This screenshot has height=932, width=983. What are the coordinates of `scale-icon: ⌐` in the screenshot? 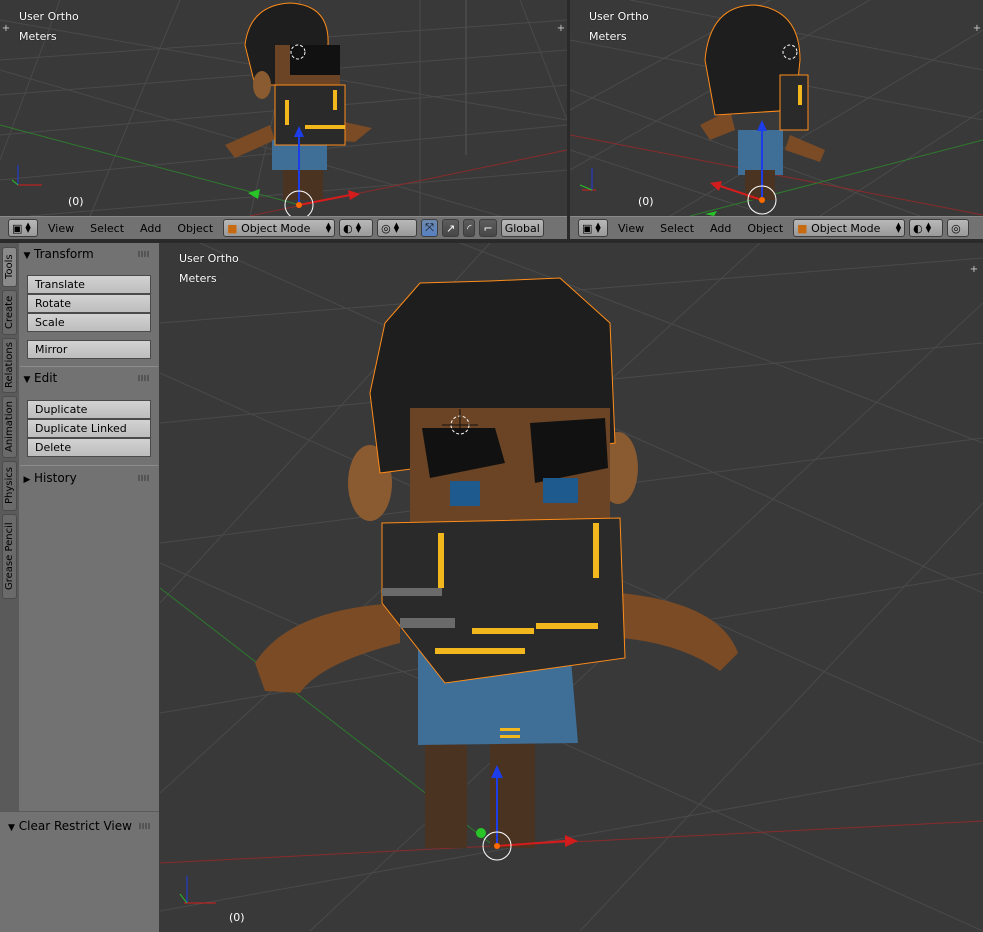 It's located at (488, 228).